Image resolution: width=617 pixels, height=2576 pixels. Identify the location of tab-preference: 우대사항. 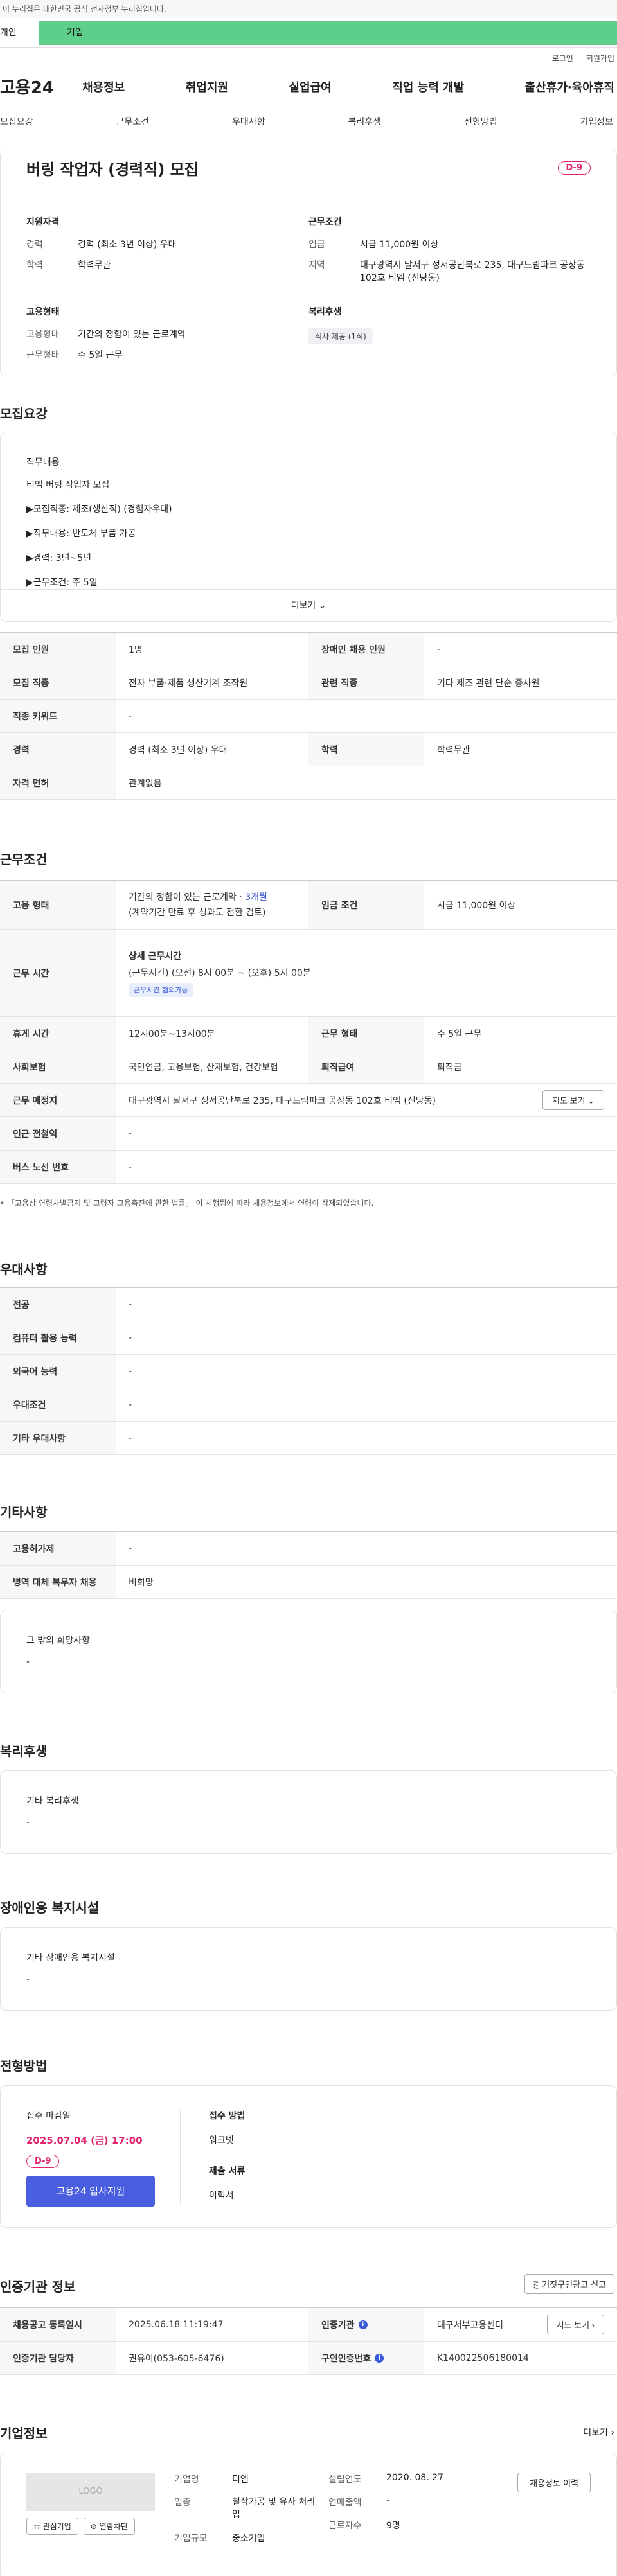
(248, 121).